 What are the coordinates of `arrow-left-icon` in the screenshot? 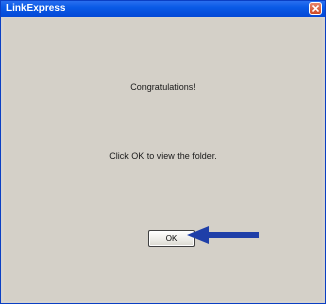 It's located at (223, 235).